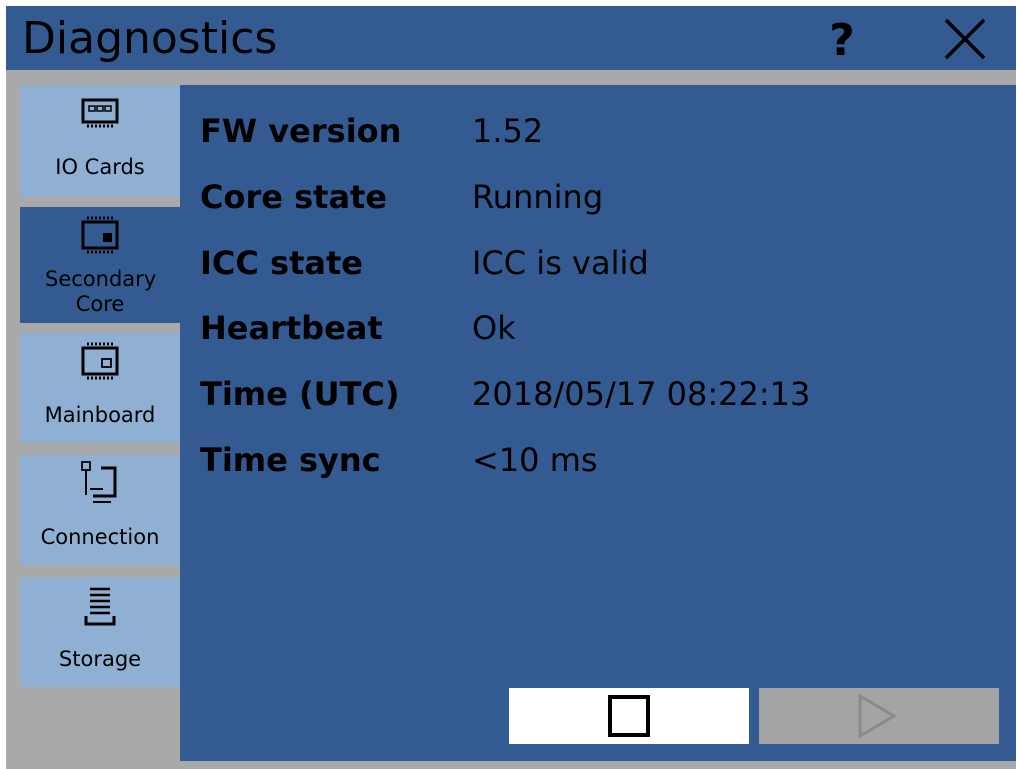  I want to click on close-button, so click(964, 40).